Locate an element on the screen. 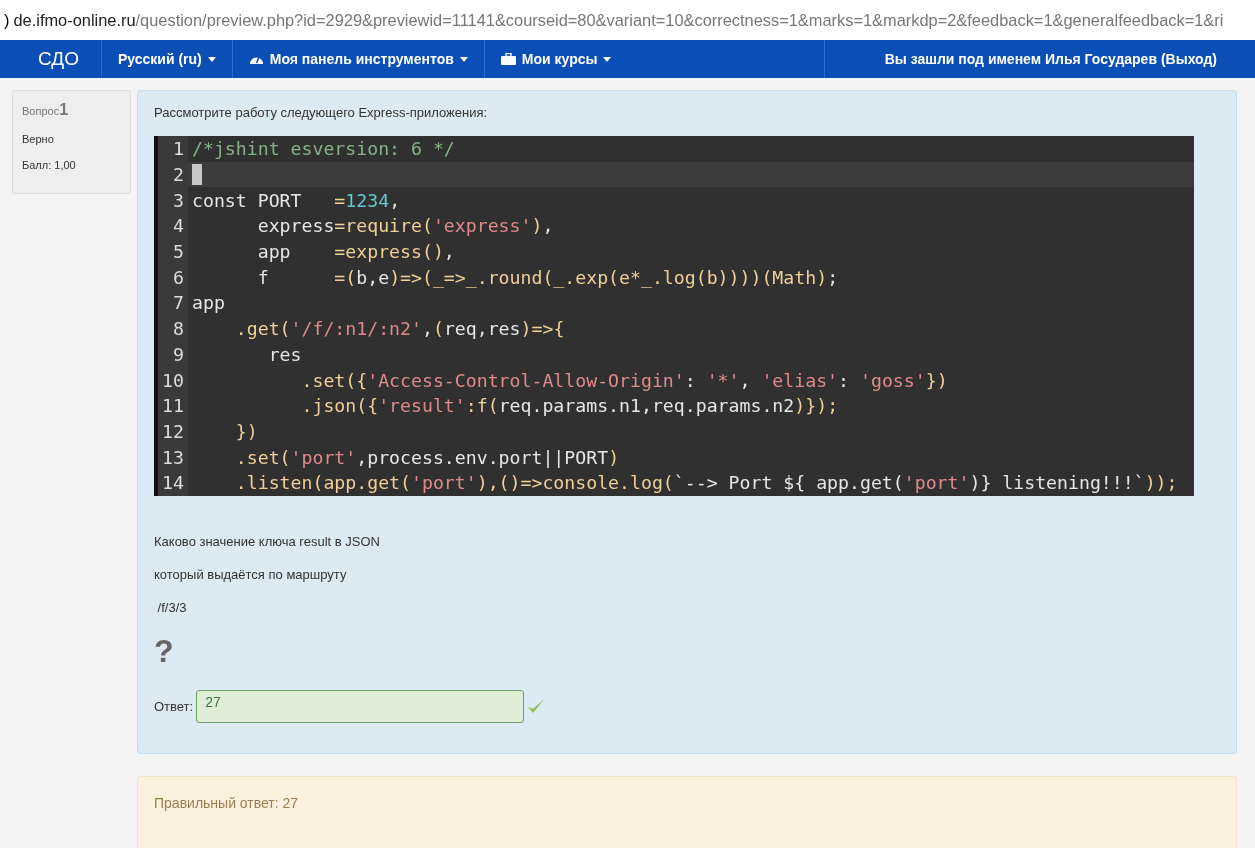 This screenshot has width=1255, height=848. line-number: 10 is located at coordinates (173, 380).